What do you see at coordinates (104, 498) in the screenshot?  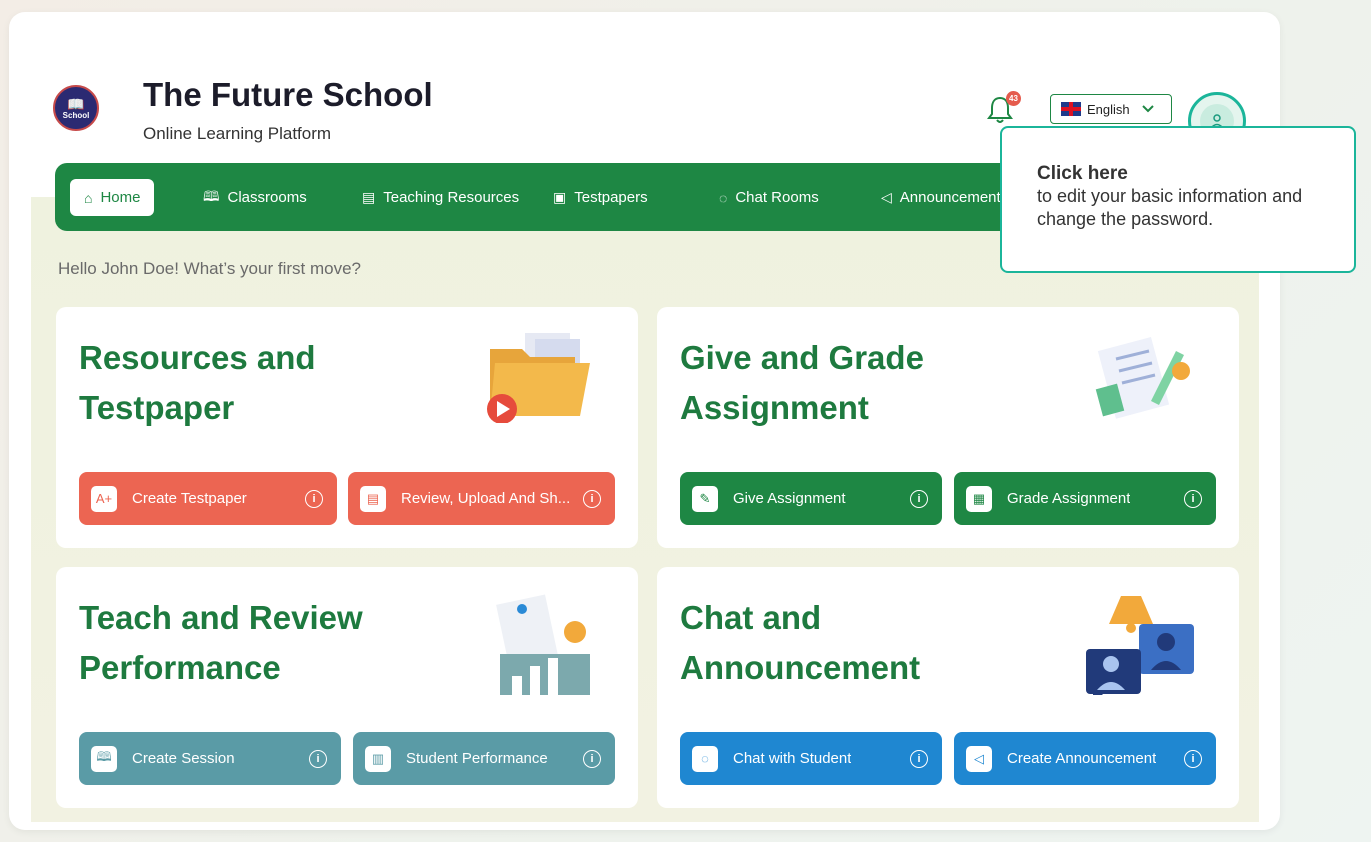 I see `testpaper-icon: A+` at bounding box center [104, 498].